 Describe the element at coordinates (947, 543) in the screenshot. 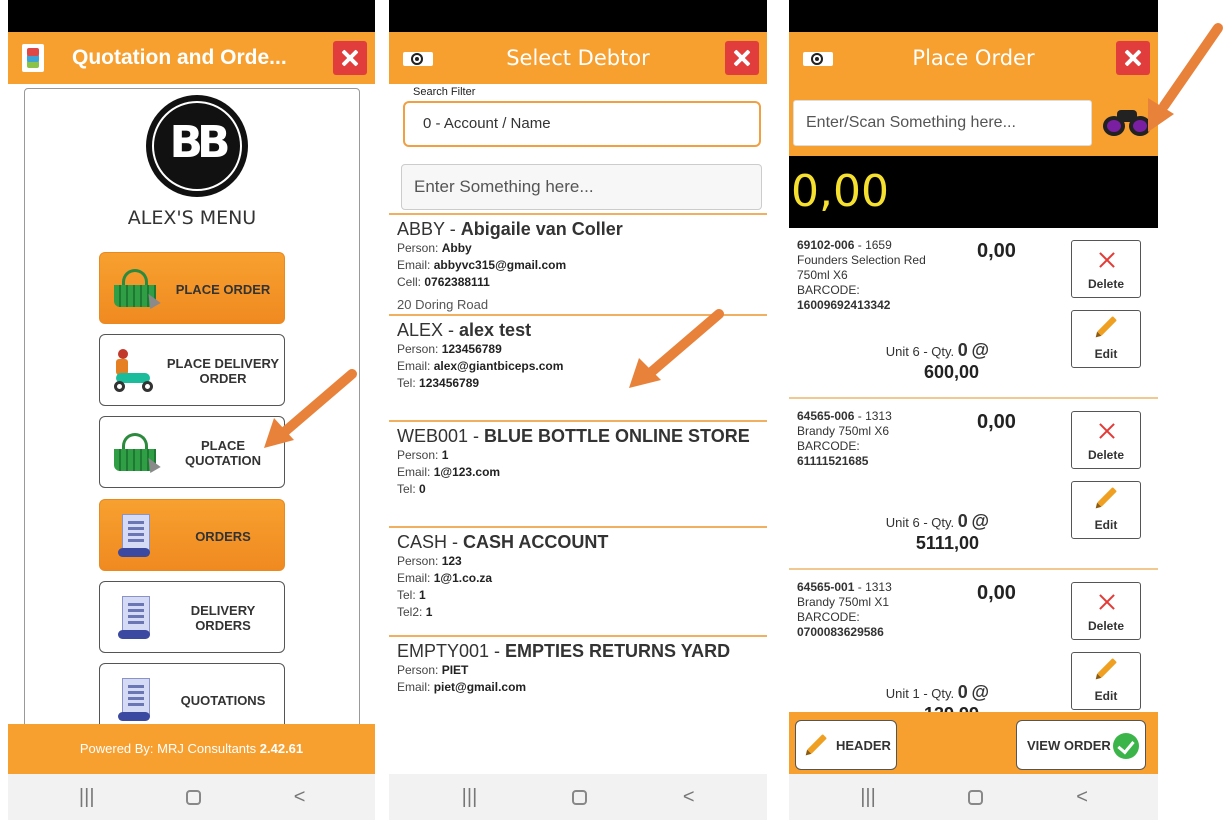

I see `item-price: 5111,00` at that location.